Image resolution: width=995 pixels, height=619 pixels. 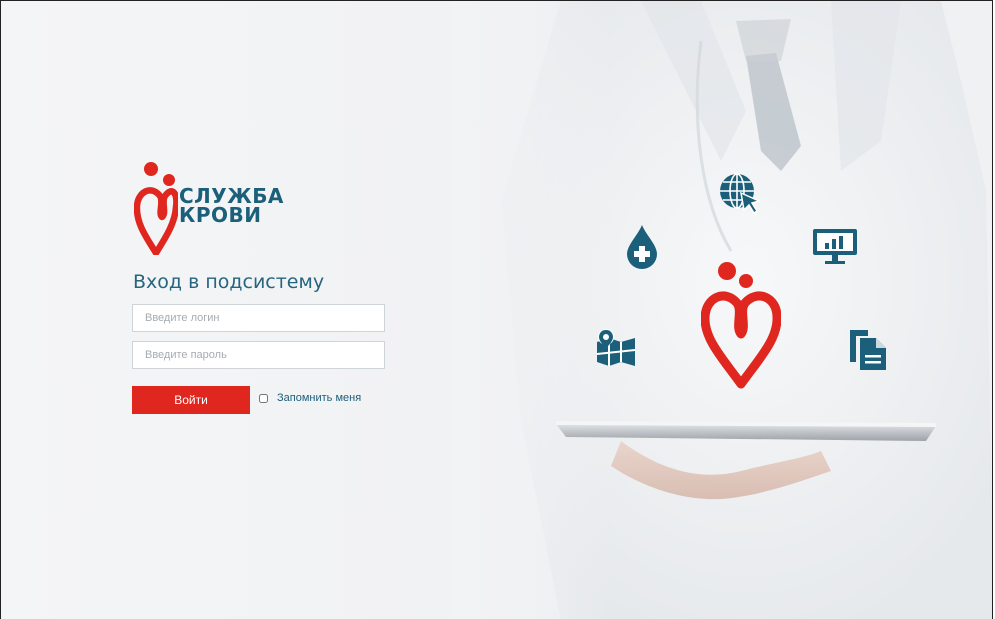 I want to click on remember-me: Запомнить меня, so click(x=310, y=398).